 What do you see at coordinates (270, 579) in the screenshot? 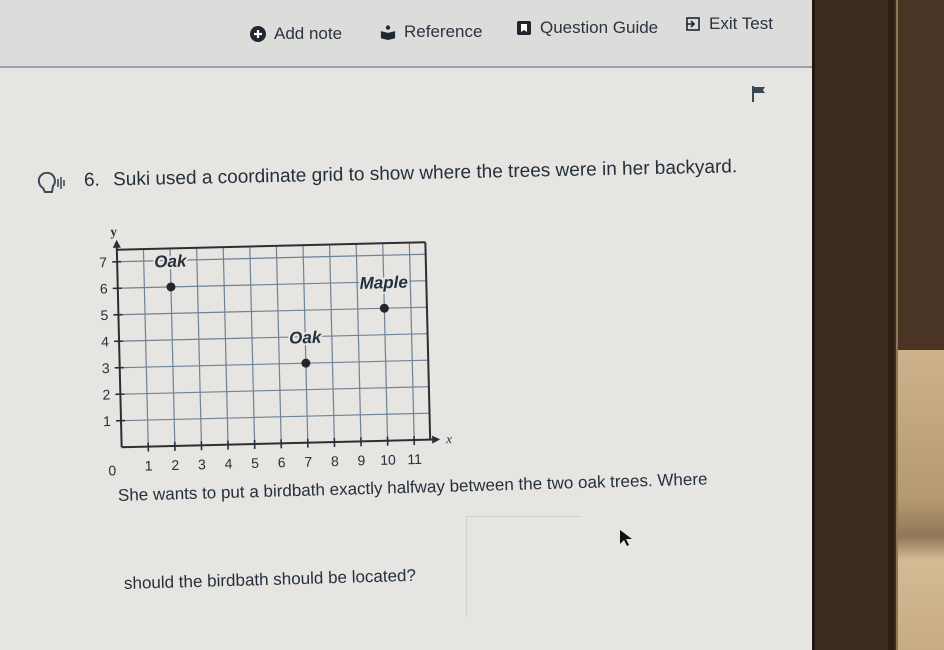
I see `question-prompt-line-2: should the birdbath should be located?` at bounding box center [270, 579].